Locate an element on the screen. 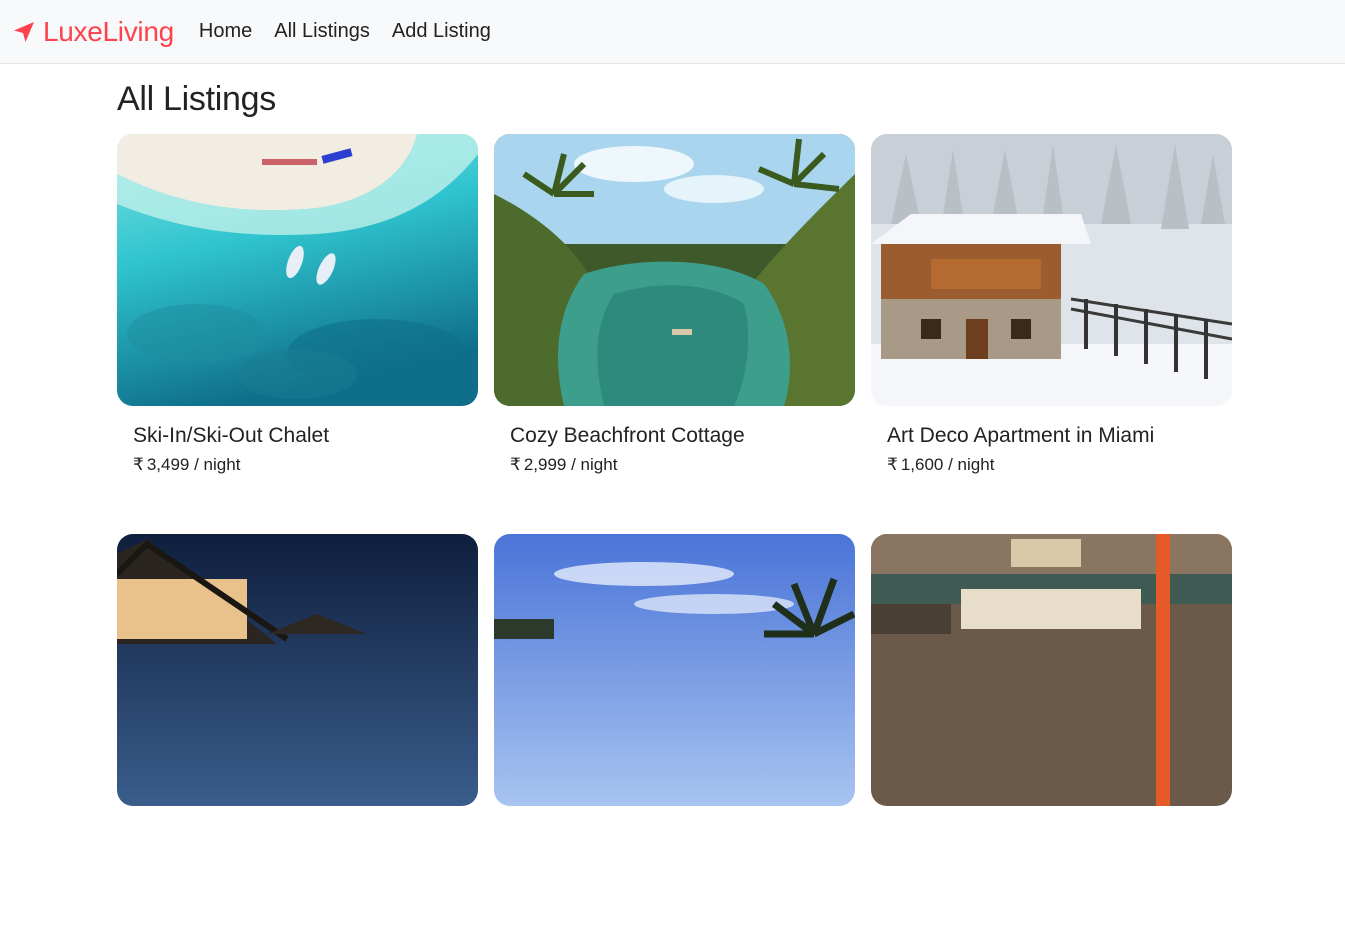 This screenshot has height=934, width=1345. navbar: LuxeLiving Home All Listings Add Listing is located at coordinates (672, 32).